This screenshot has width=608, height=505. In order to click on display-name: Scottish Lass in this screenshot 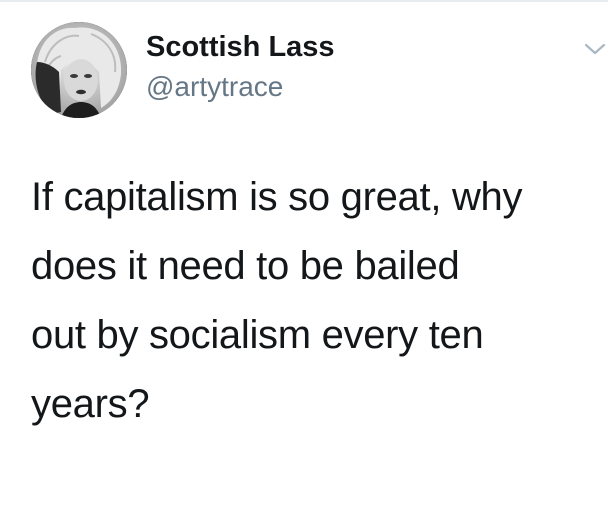, I will do `click(240, 47)`.